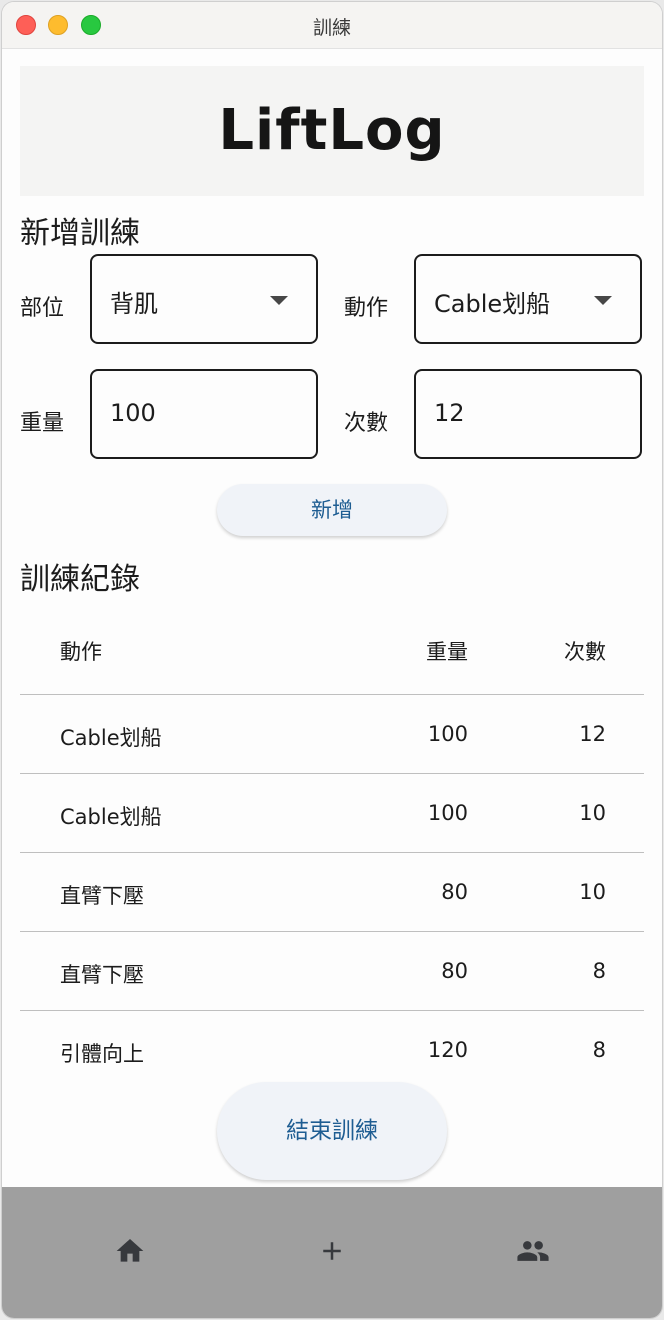 This screenshot has height=1320, width=664. What do you see at coordinates (449, 413) in the screenshot?
I see `reps-input-value: 12` at bounding box center [449, 413].